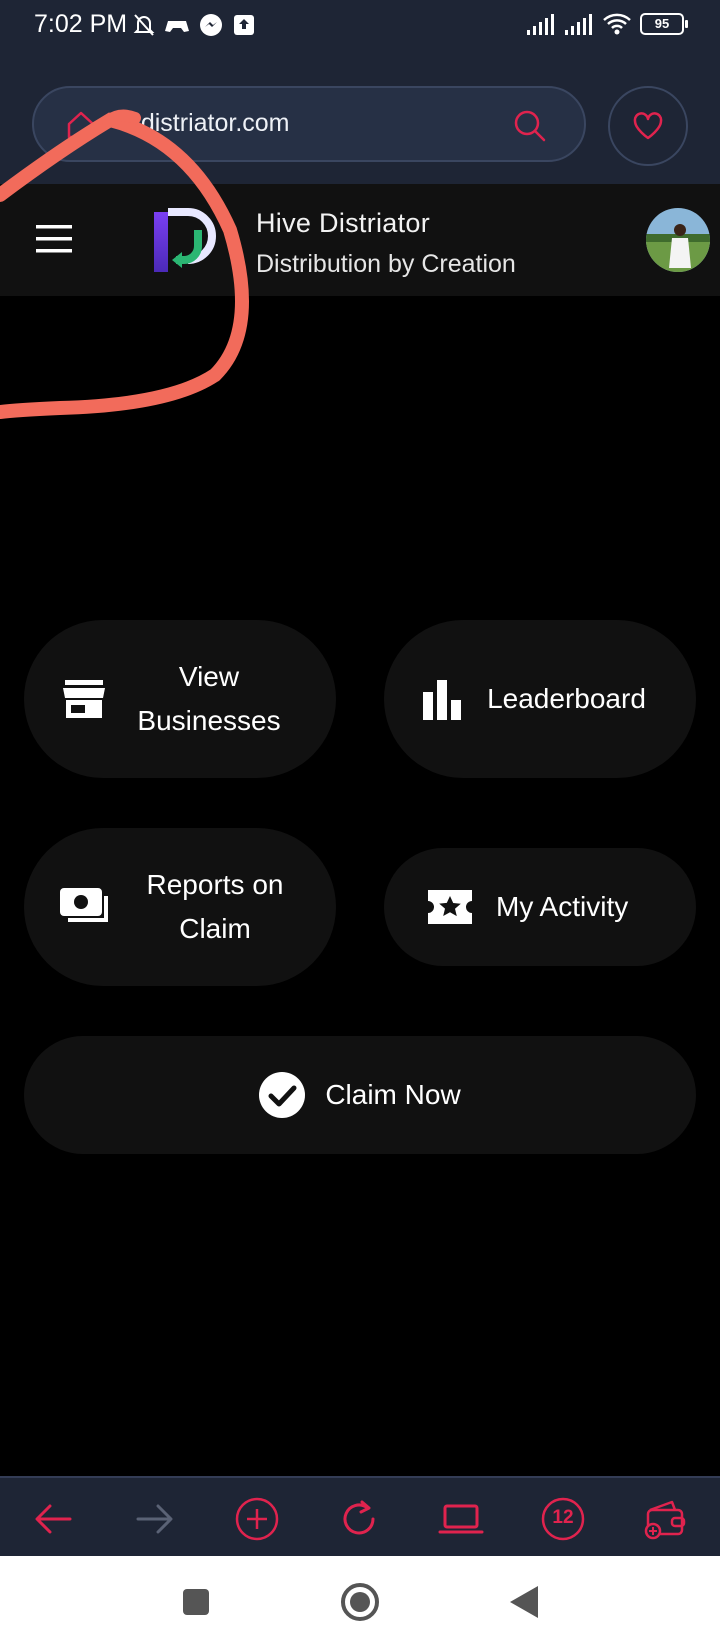  What do you see at coordinates (144, 25) in the screenshot?
I see `bell-off-icon` at bounding box center [144, 25].